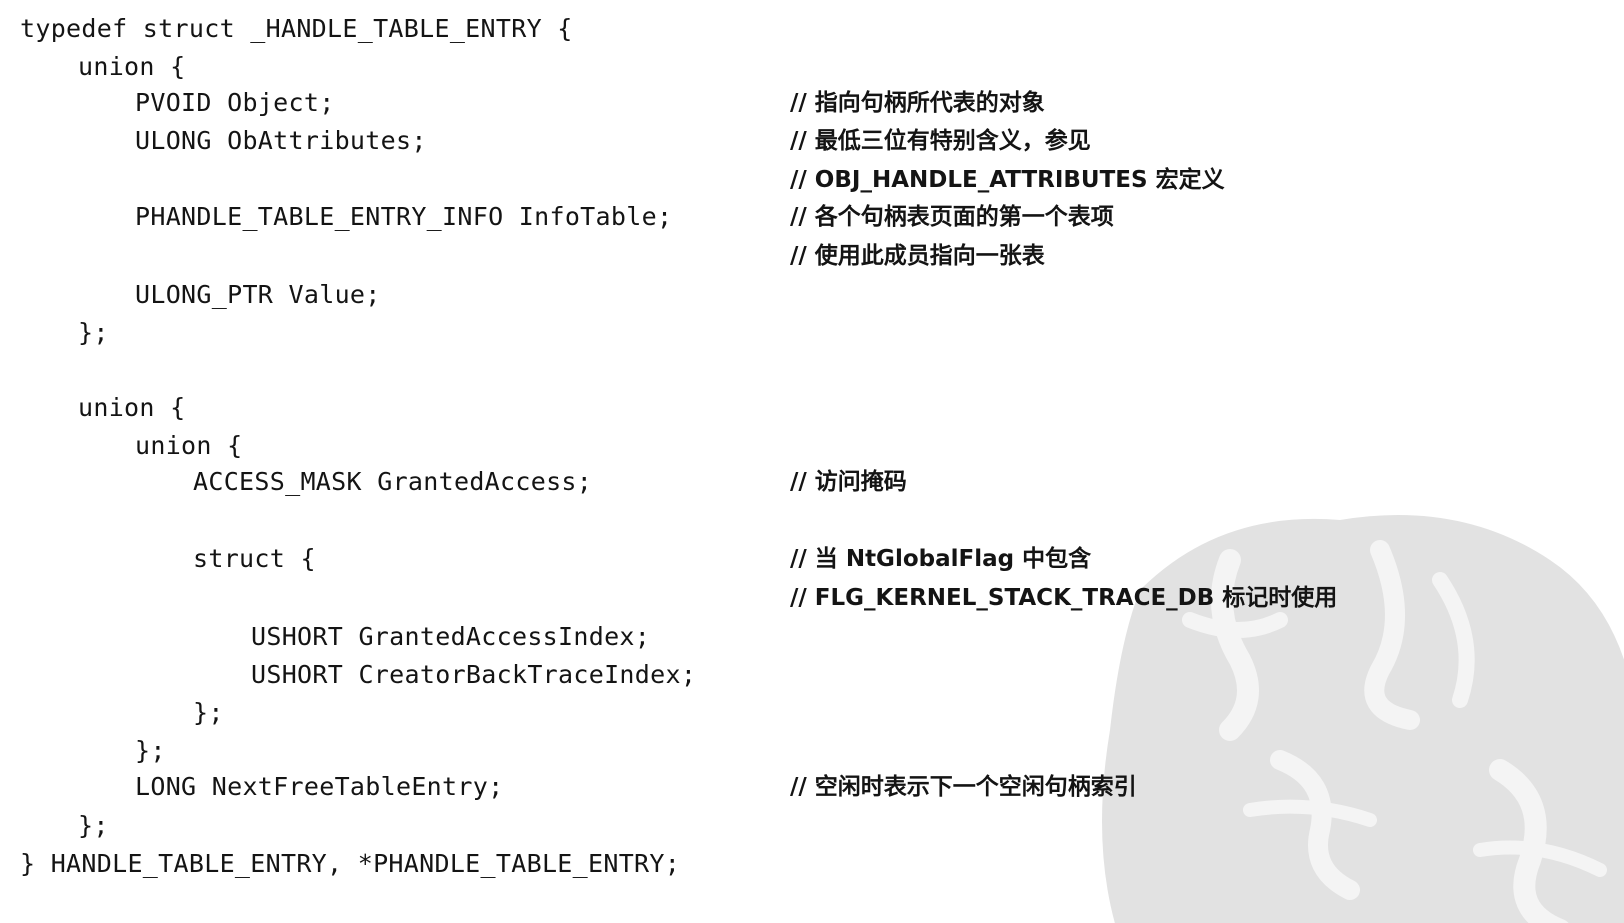 Image resolution: width=1624 pixels, height=923 pixels. What do you see at coordinates (208, 712) in the screenshot?
I see `code-line-struct-inner-close: };` at bounding box center [208, 712].